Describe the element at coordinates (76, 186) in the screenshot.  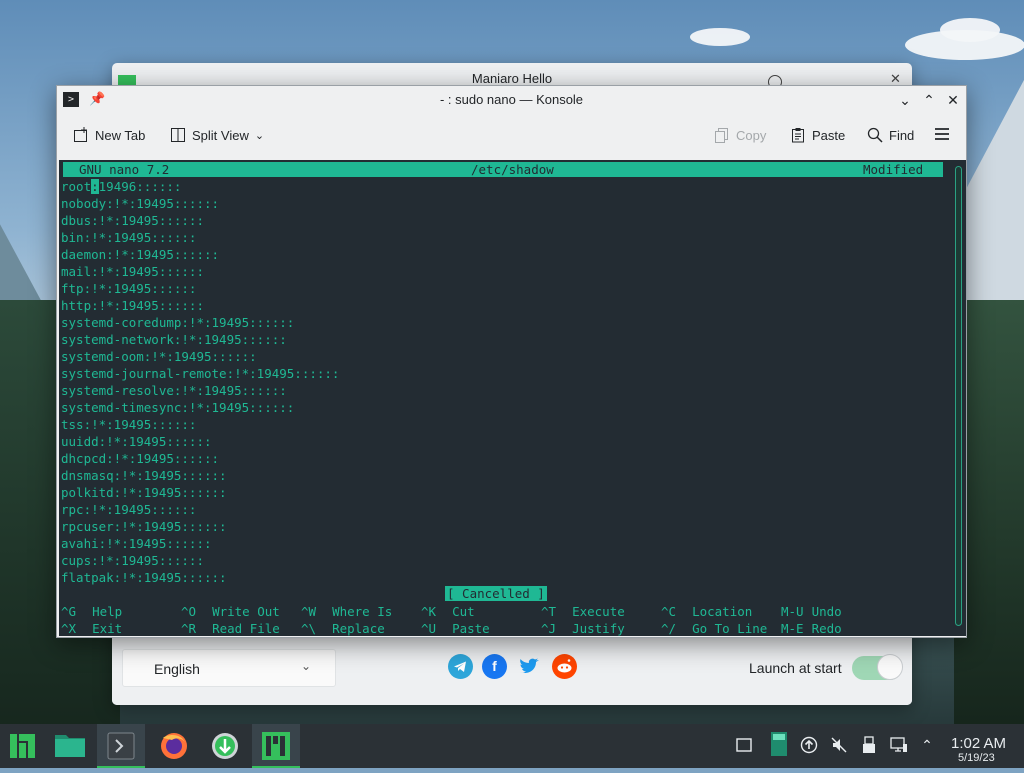
I see `file-line-head: root` at that location.